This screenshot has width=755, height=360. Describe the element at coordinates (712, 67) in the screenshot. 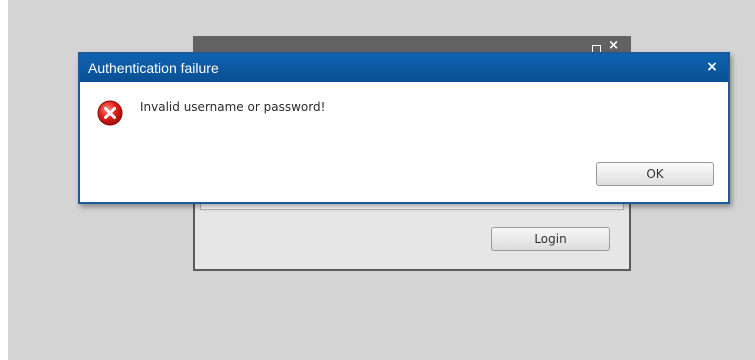

I see `dialog-close-icon: ×` at that location.